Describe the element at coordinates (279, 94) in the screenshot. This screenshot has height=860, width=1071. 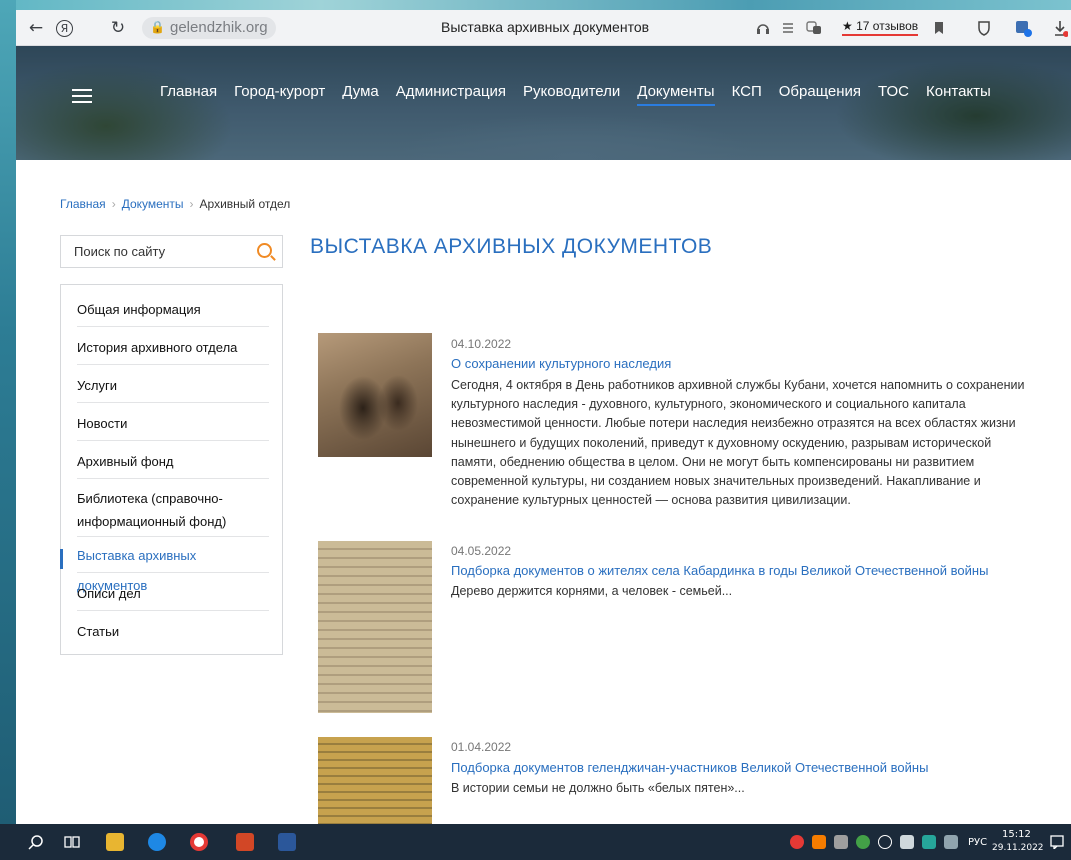
I see `nav-item-resort: Город-курорт` at that location.